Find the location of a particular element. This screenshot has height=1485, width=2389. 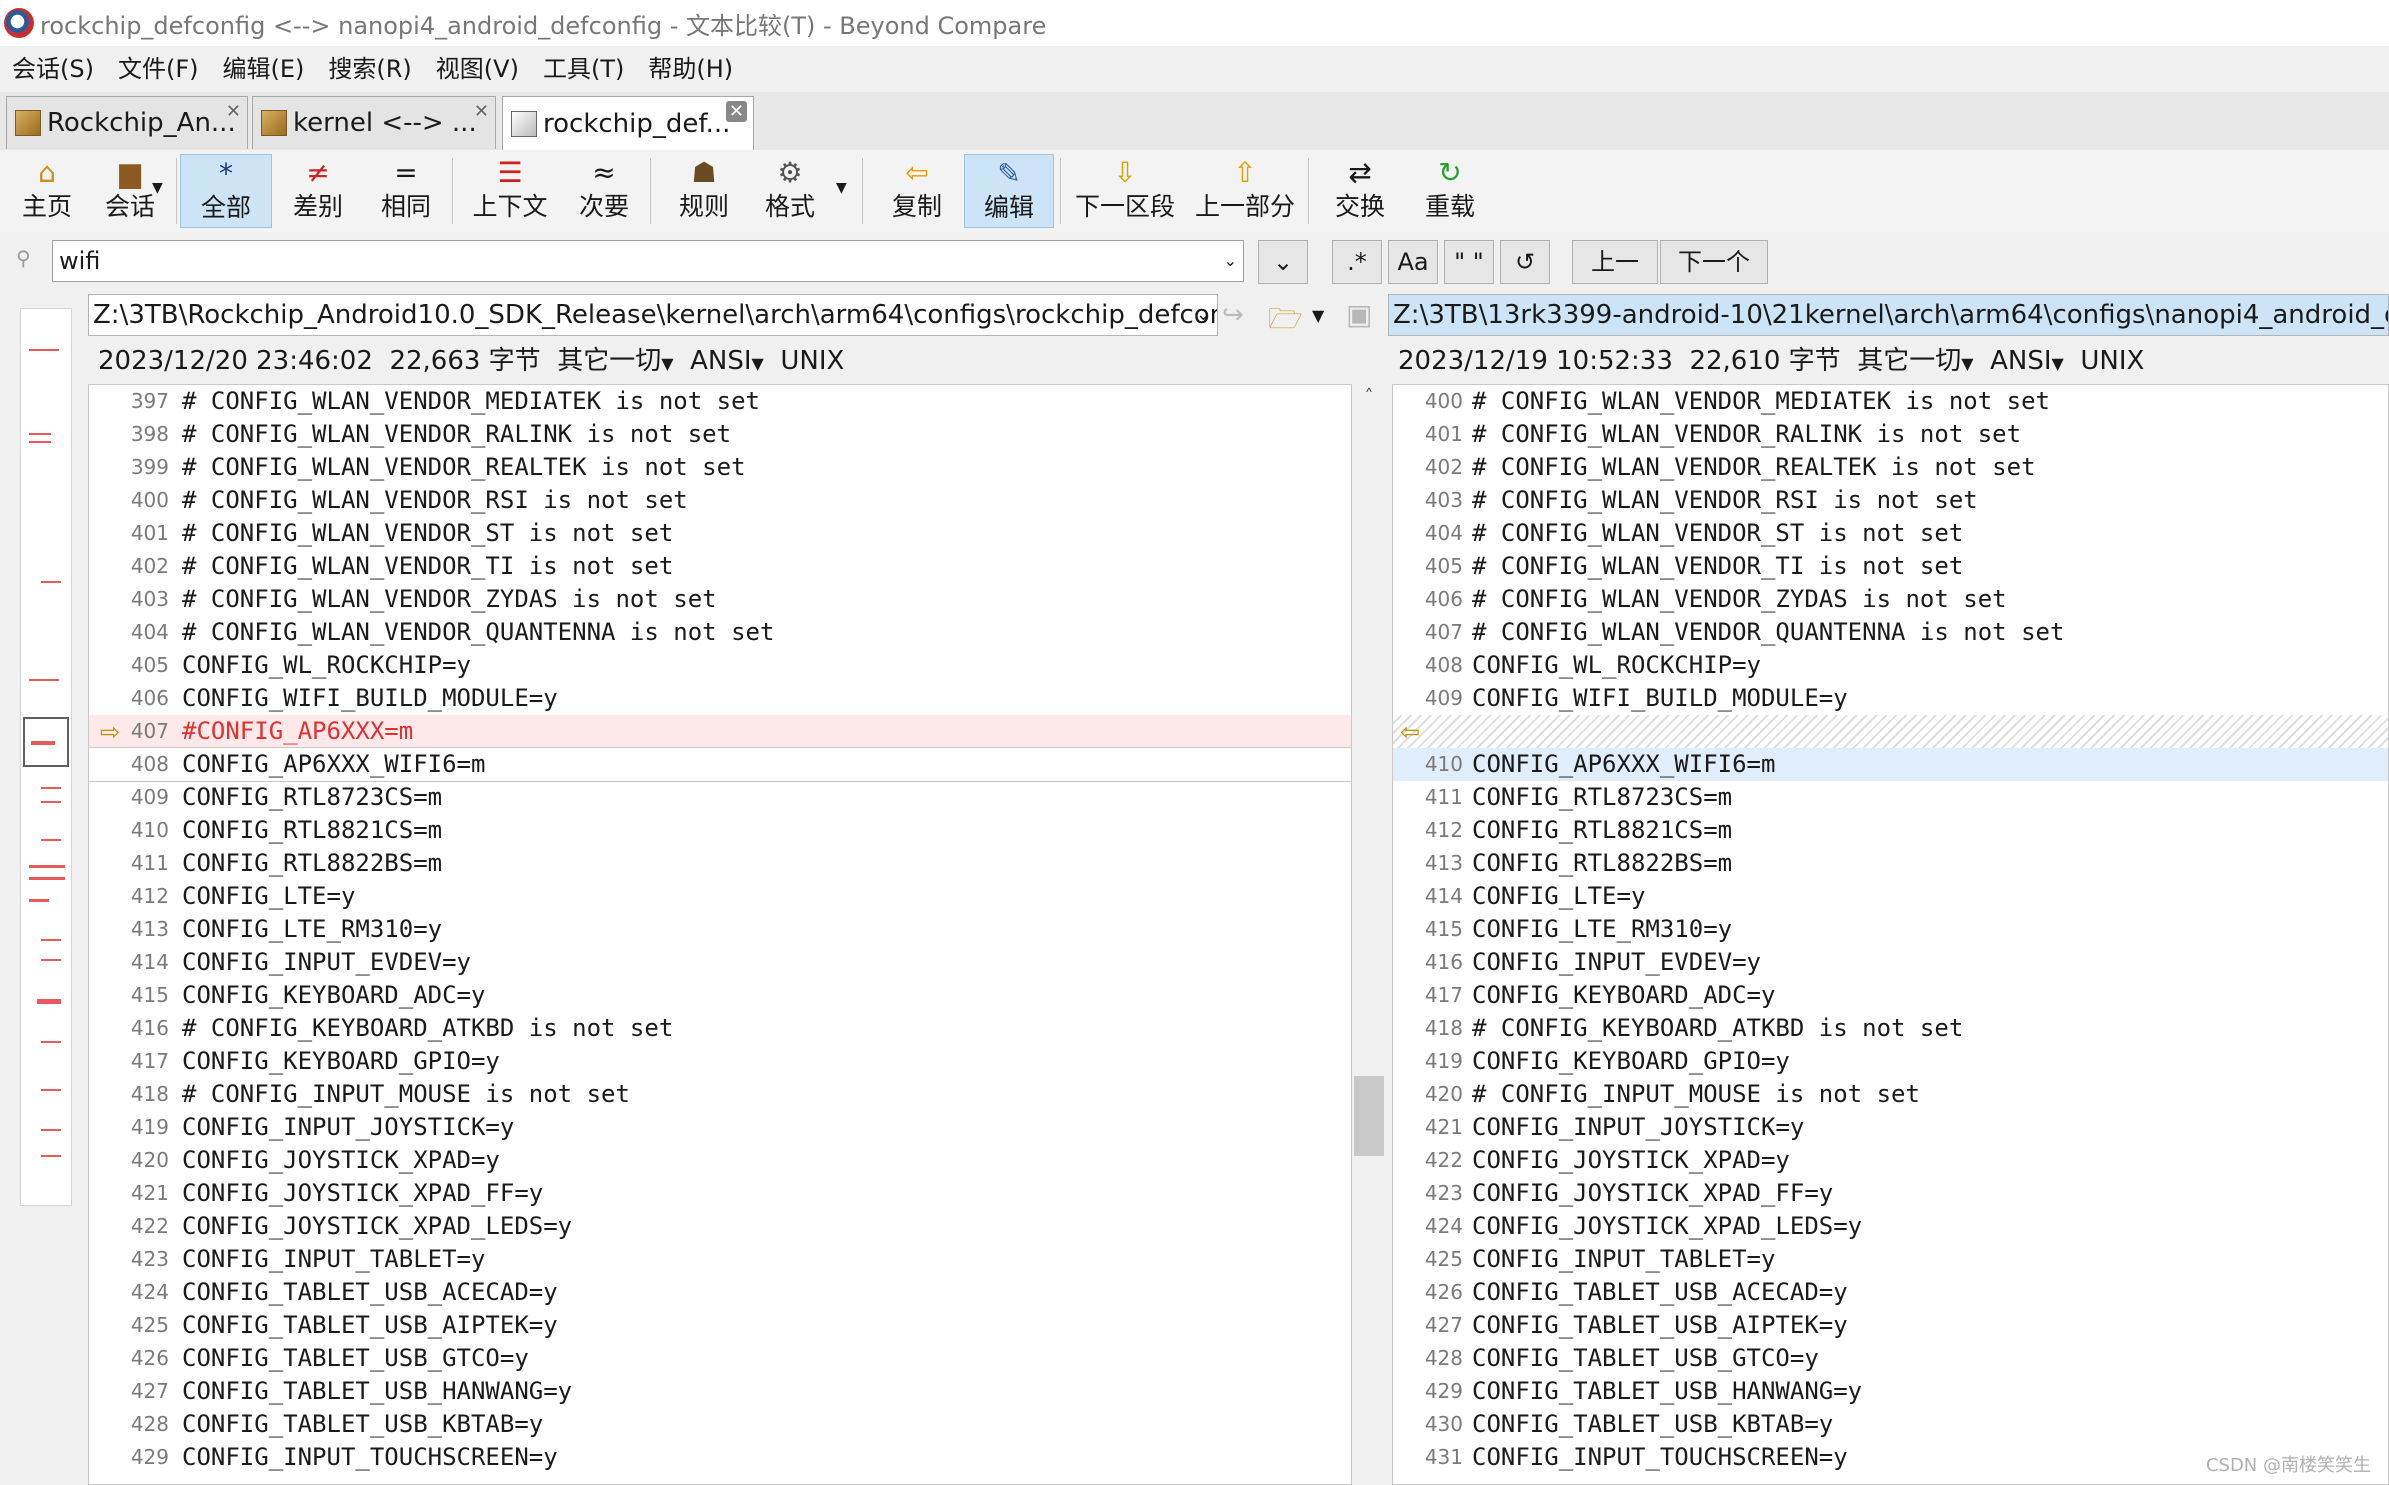

text-line: 422 CONFIG_JOYSTICK_XPAD_LEDS=y is located at coordinates (720, 1226).